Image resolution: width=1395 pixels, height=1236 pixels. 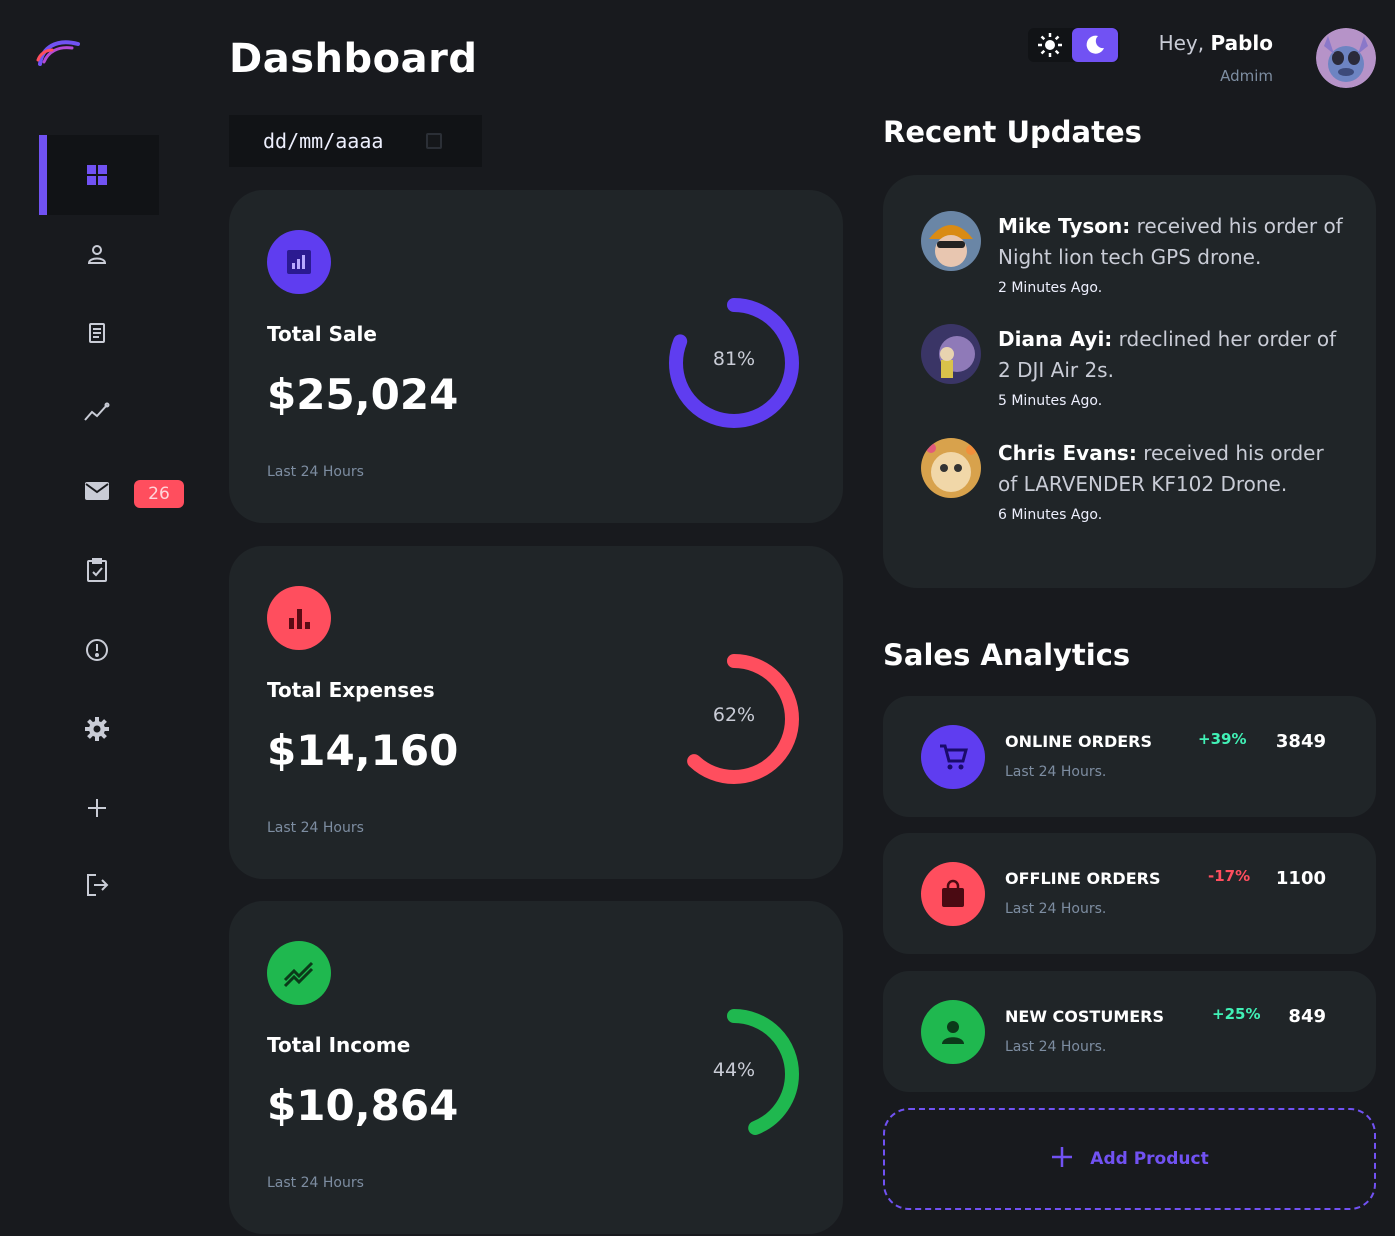 What do you see at coordinates (1129, 756) in the screenshot?
I see `online-orders-item: ONLINE ORDERS Last 24 Hours. +39% 3849` at bounding box center [1129, 756].